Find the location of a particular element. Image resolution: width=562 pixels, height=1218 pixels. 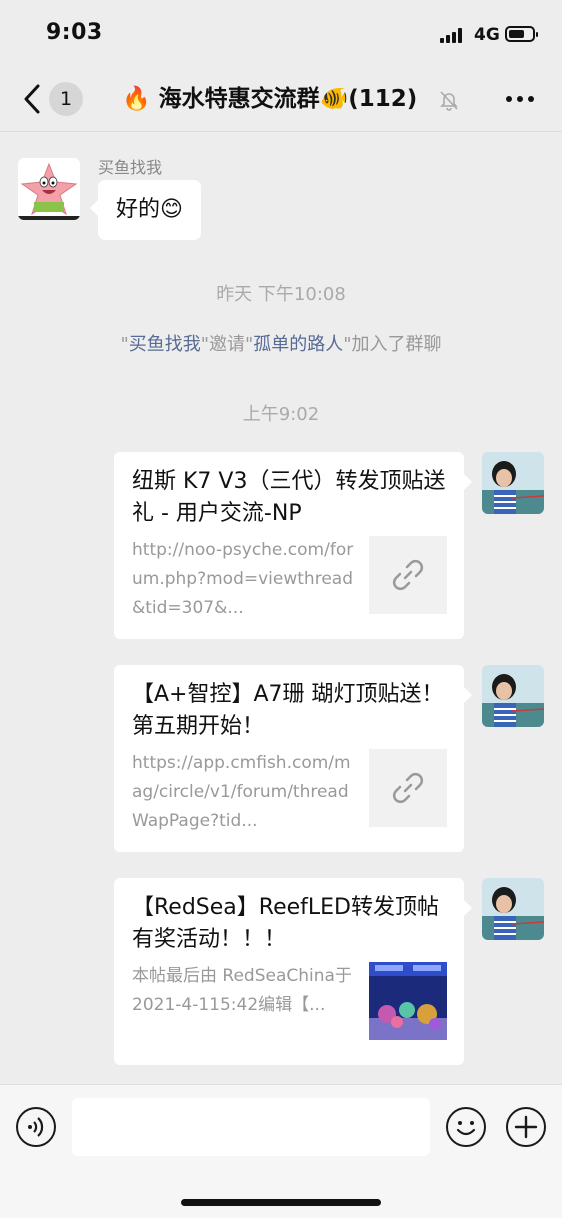

status-time: 9:03 is located at coordinates (74, 32).